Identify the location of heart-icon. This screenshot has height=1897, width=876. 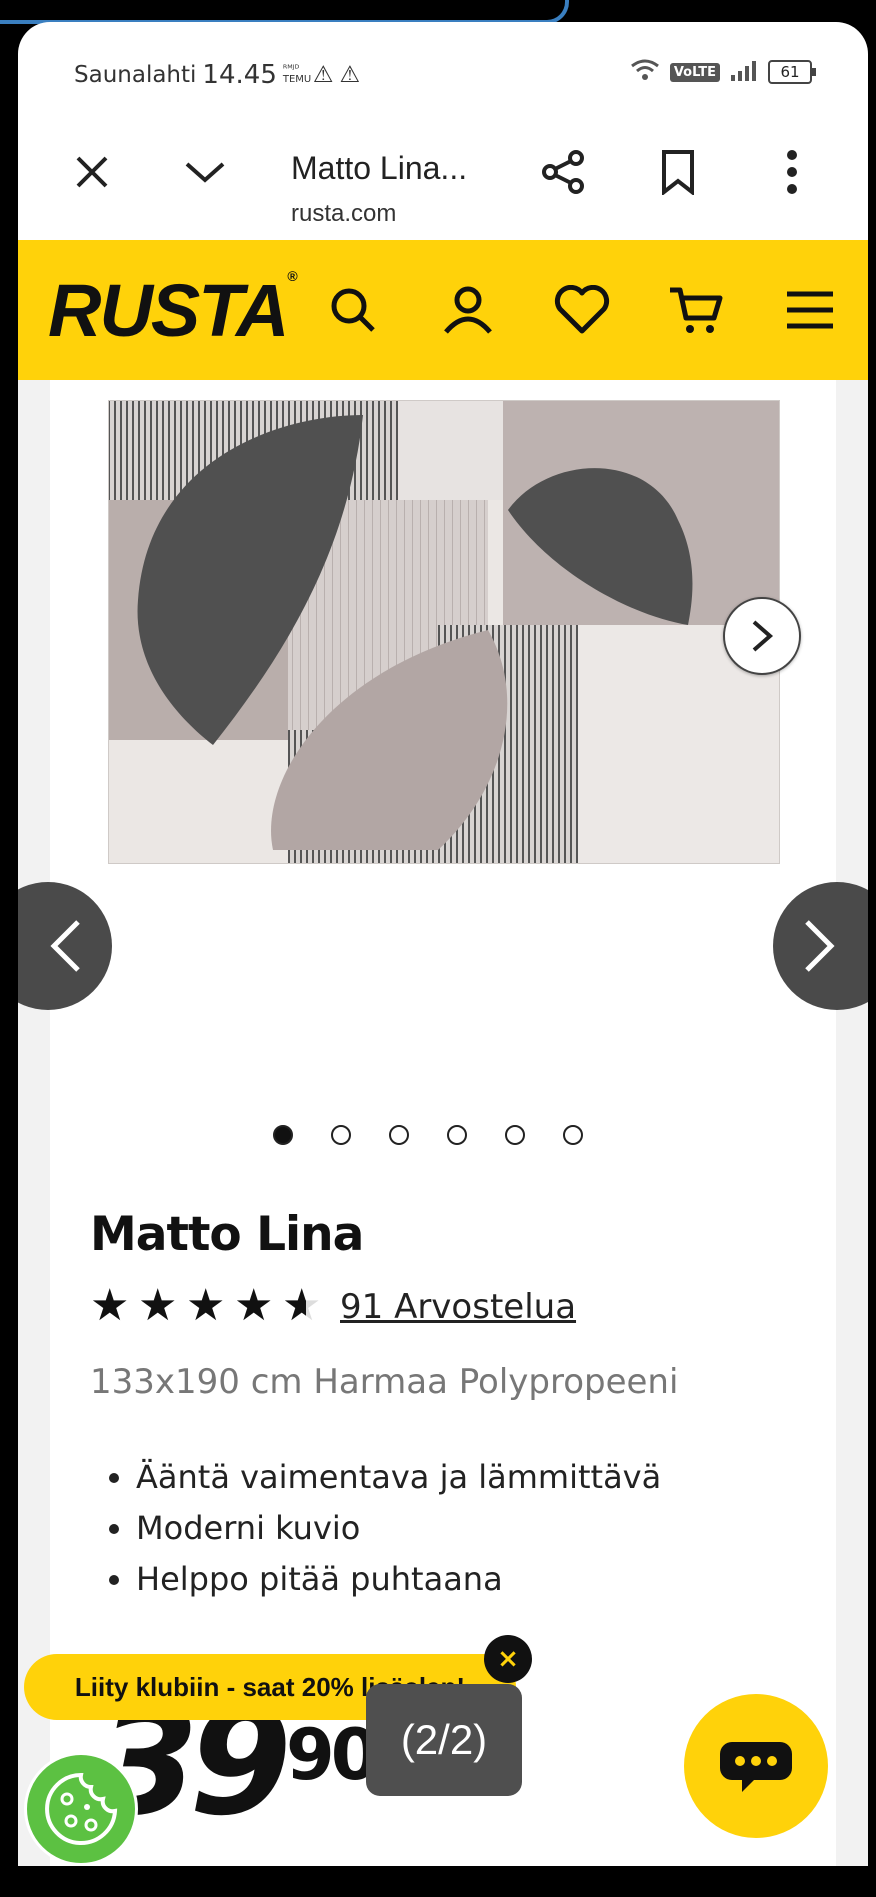
(582, 310).